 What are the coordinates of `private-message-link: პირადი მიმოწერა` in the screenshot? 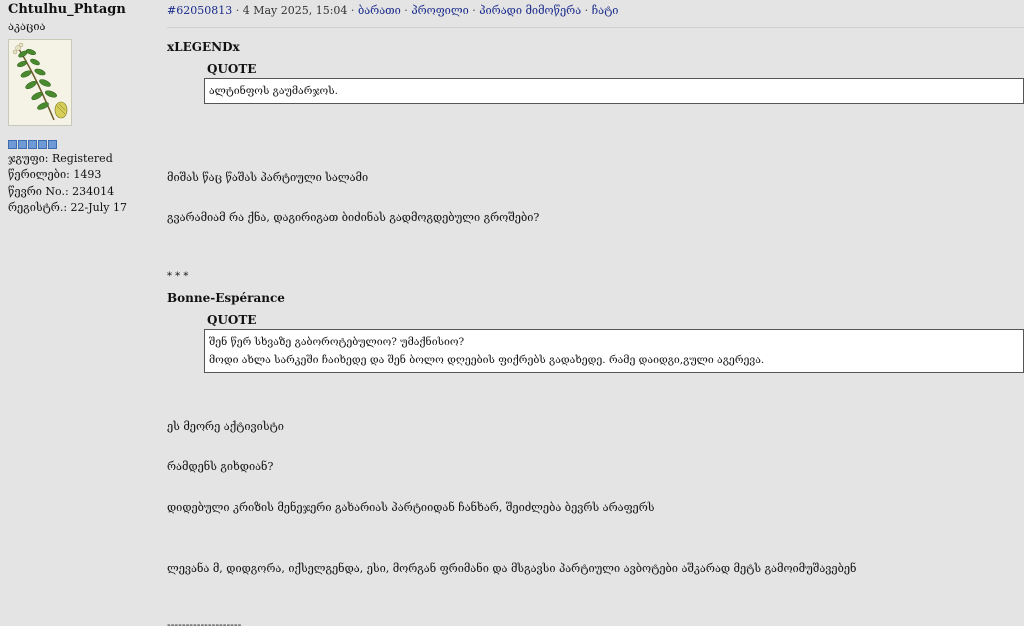 It's located at (530, 10).